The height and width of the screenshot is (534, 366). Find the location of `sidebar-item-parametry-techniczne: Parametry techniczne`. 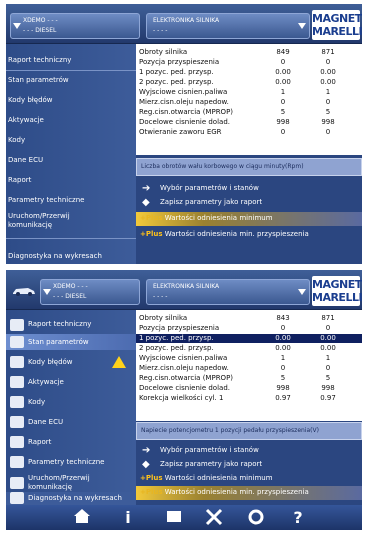

sidebar-item-parametry-techniczne: Parametry techniczne is located at coordinates (71, 463).